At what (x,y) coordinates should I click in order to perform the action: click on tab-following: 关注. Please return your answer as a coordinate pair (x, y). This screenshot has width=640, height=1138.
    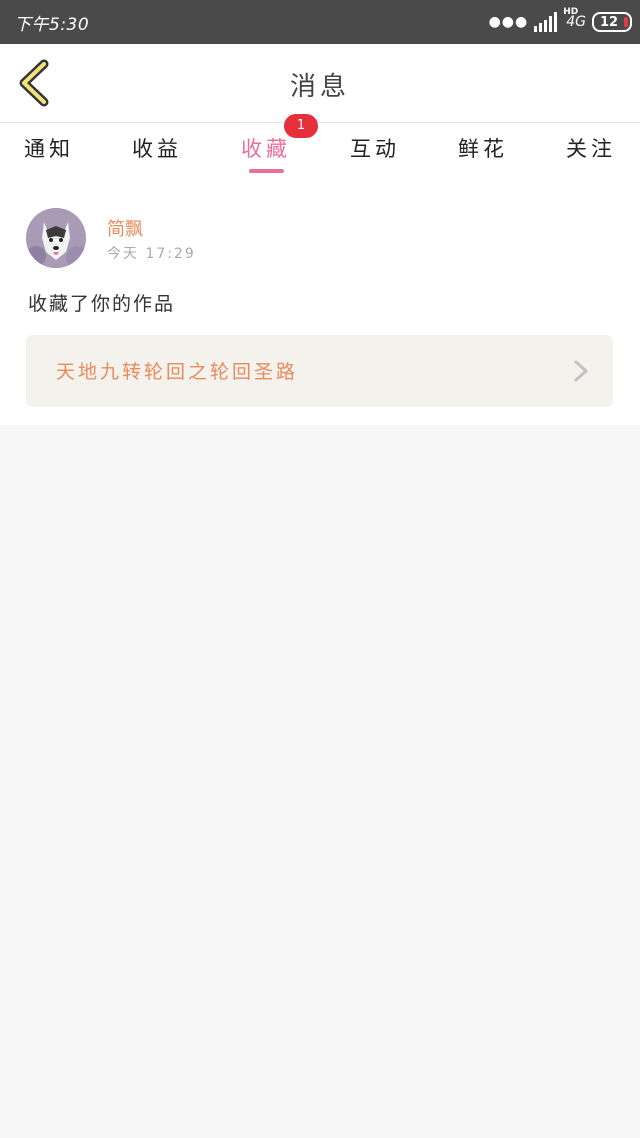
    Looking at the image, I should click on (591, 148).